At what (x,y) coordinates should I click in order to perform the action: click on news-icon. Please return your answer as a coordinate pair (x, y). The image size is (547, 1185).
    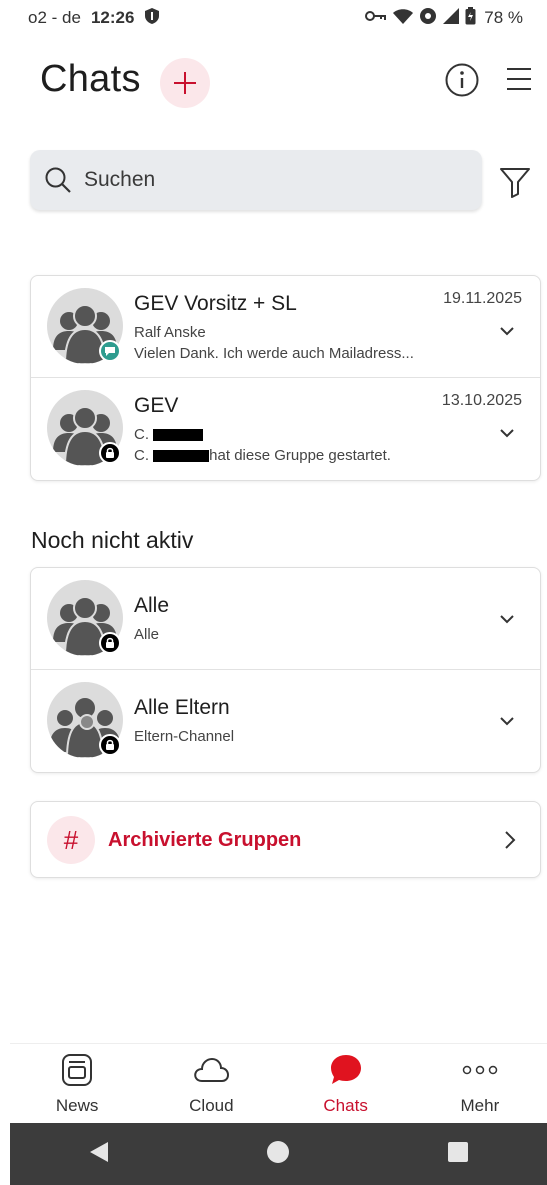
    Looking at the image, I should click on (77, 1070).